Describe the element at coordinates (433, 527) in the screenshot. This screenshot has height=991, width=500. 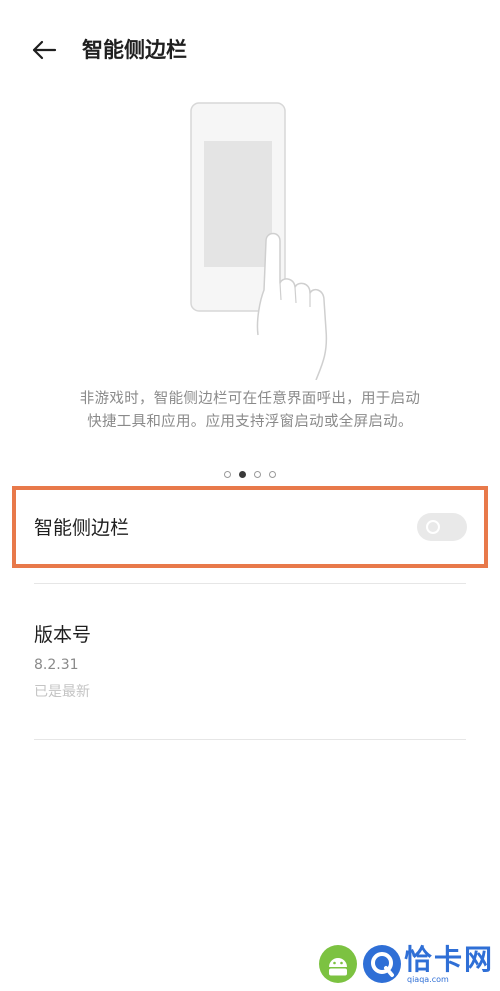
I see `toggle-knob` at that location.